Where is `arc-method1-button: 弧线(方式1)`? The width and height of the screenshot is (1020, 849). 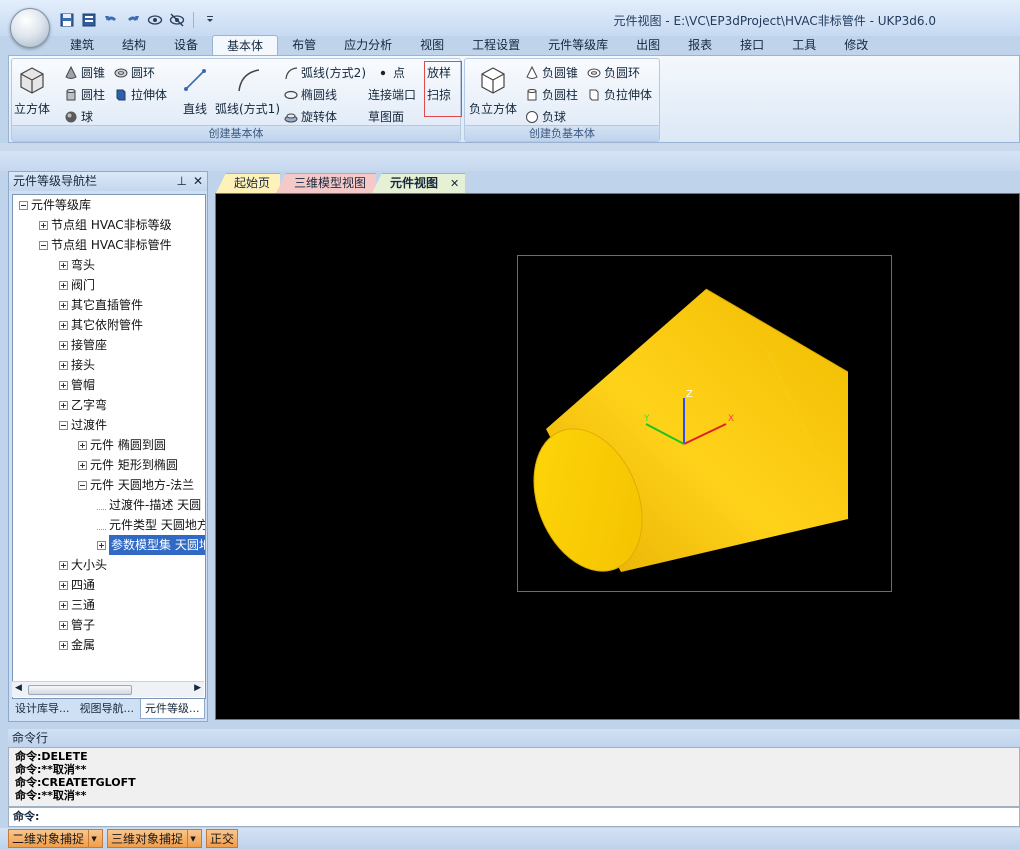
arc-method1-button: 弧线(方式1) is located at coordinates (247, 91).